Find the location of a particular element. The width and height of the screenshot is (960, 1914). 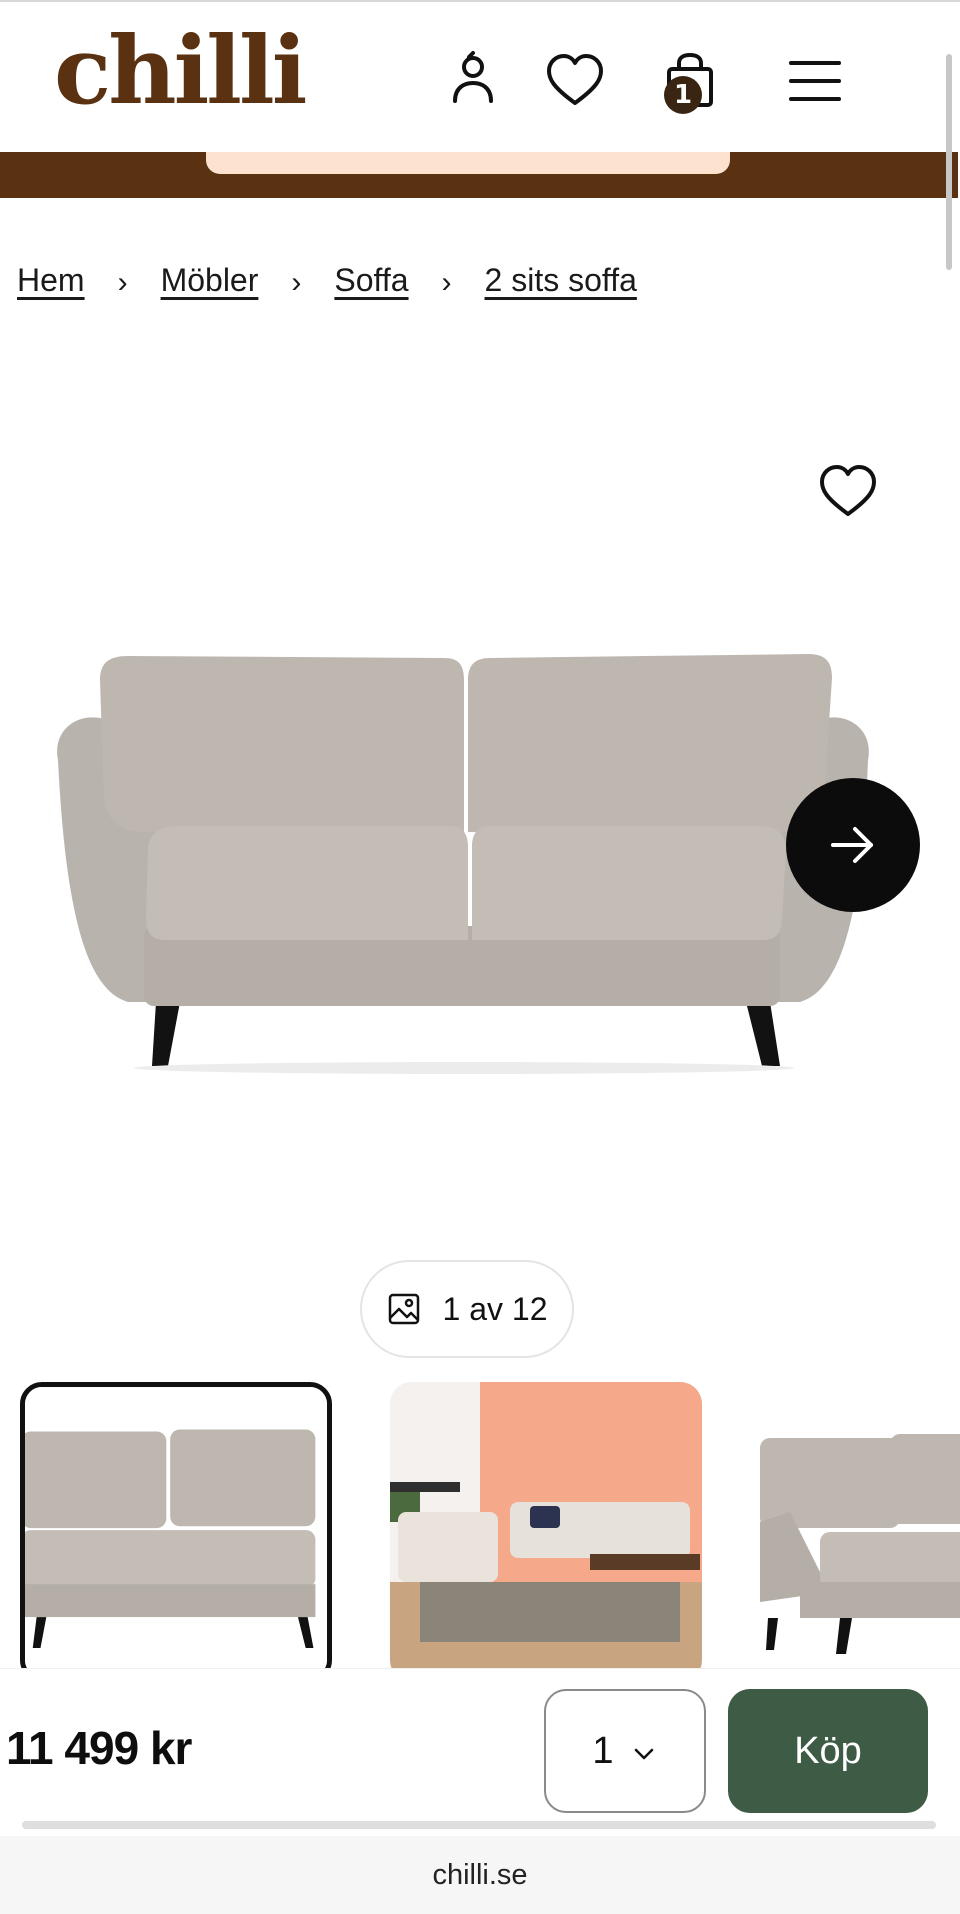

heart-icon is located at coordinates (575, 81).